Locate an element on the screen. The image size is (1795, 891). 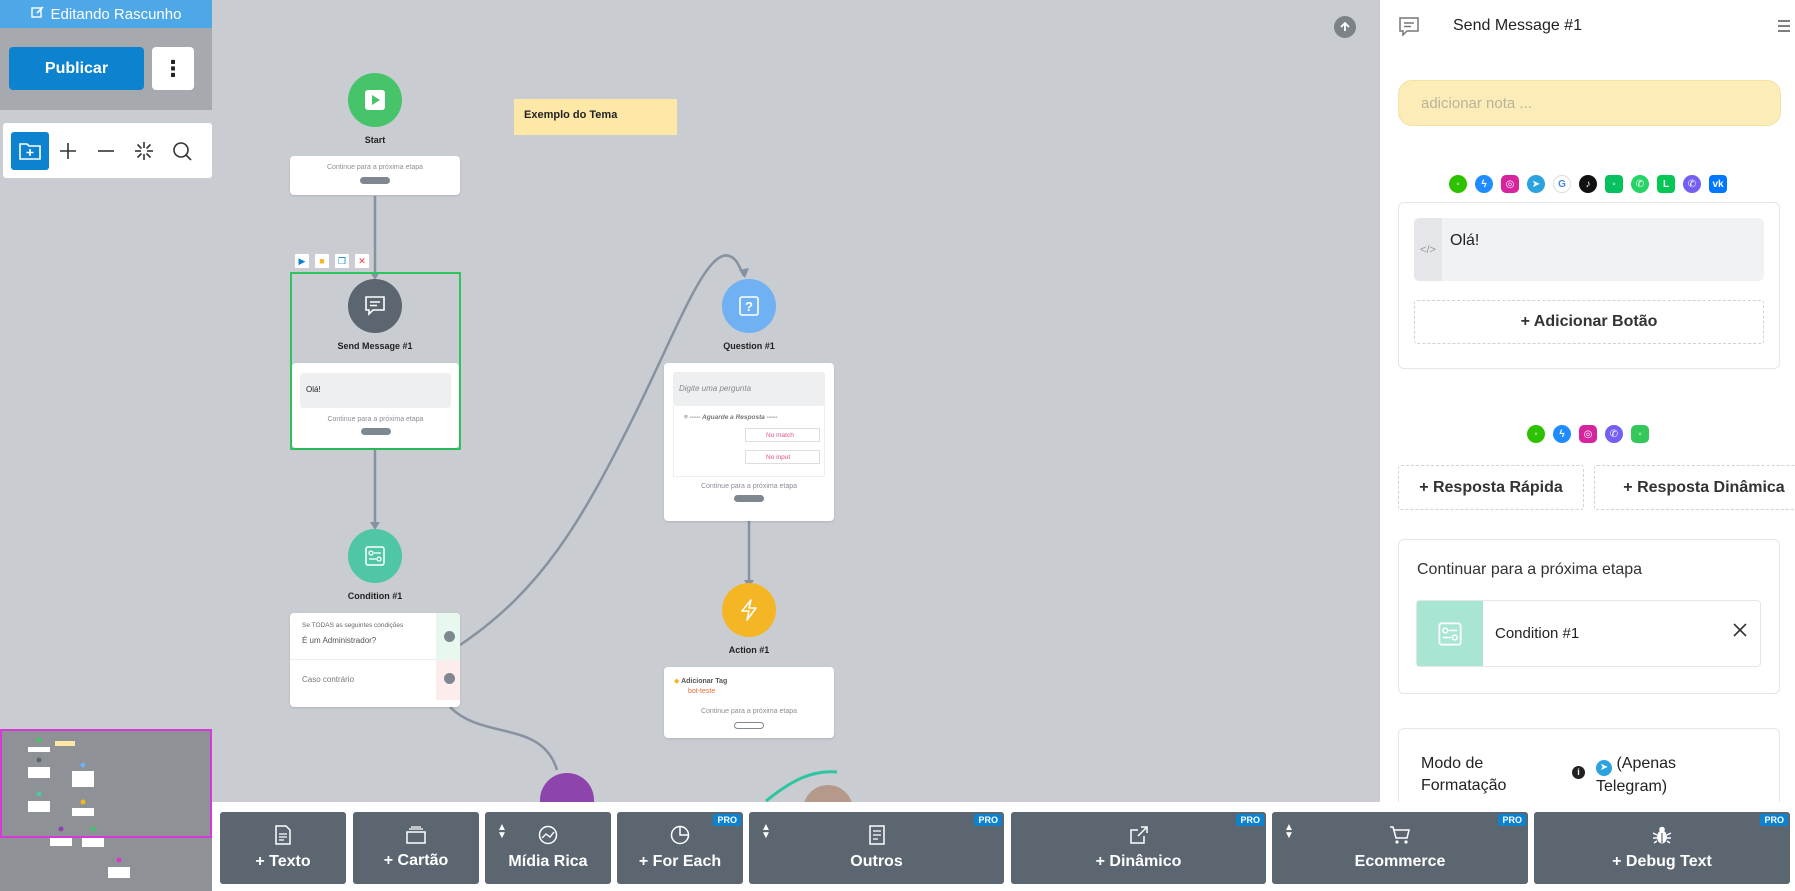
zoom-out-tool is located at coordinates (106, 151).